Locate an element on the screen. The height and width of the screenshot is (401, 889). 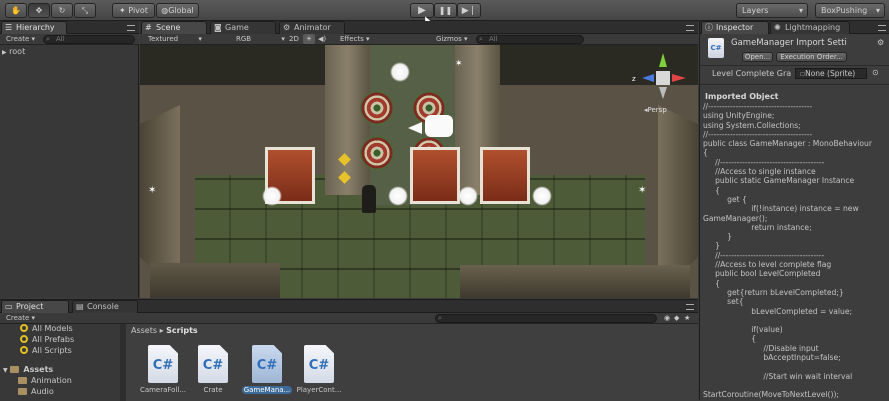
folder-audio: Audio is located at coordinates (36, 391).